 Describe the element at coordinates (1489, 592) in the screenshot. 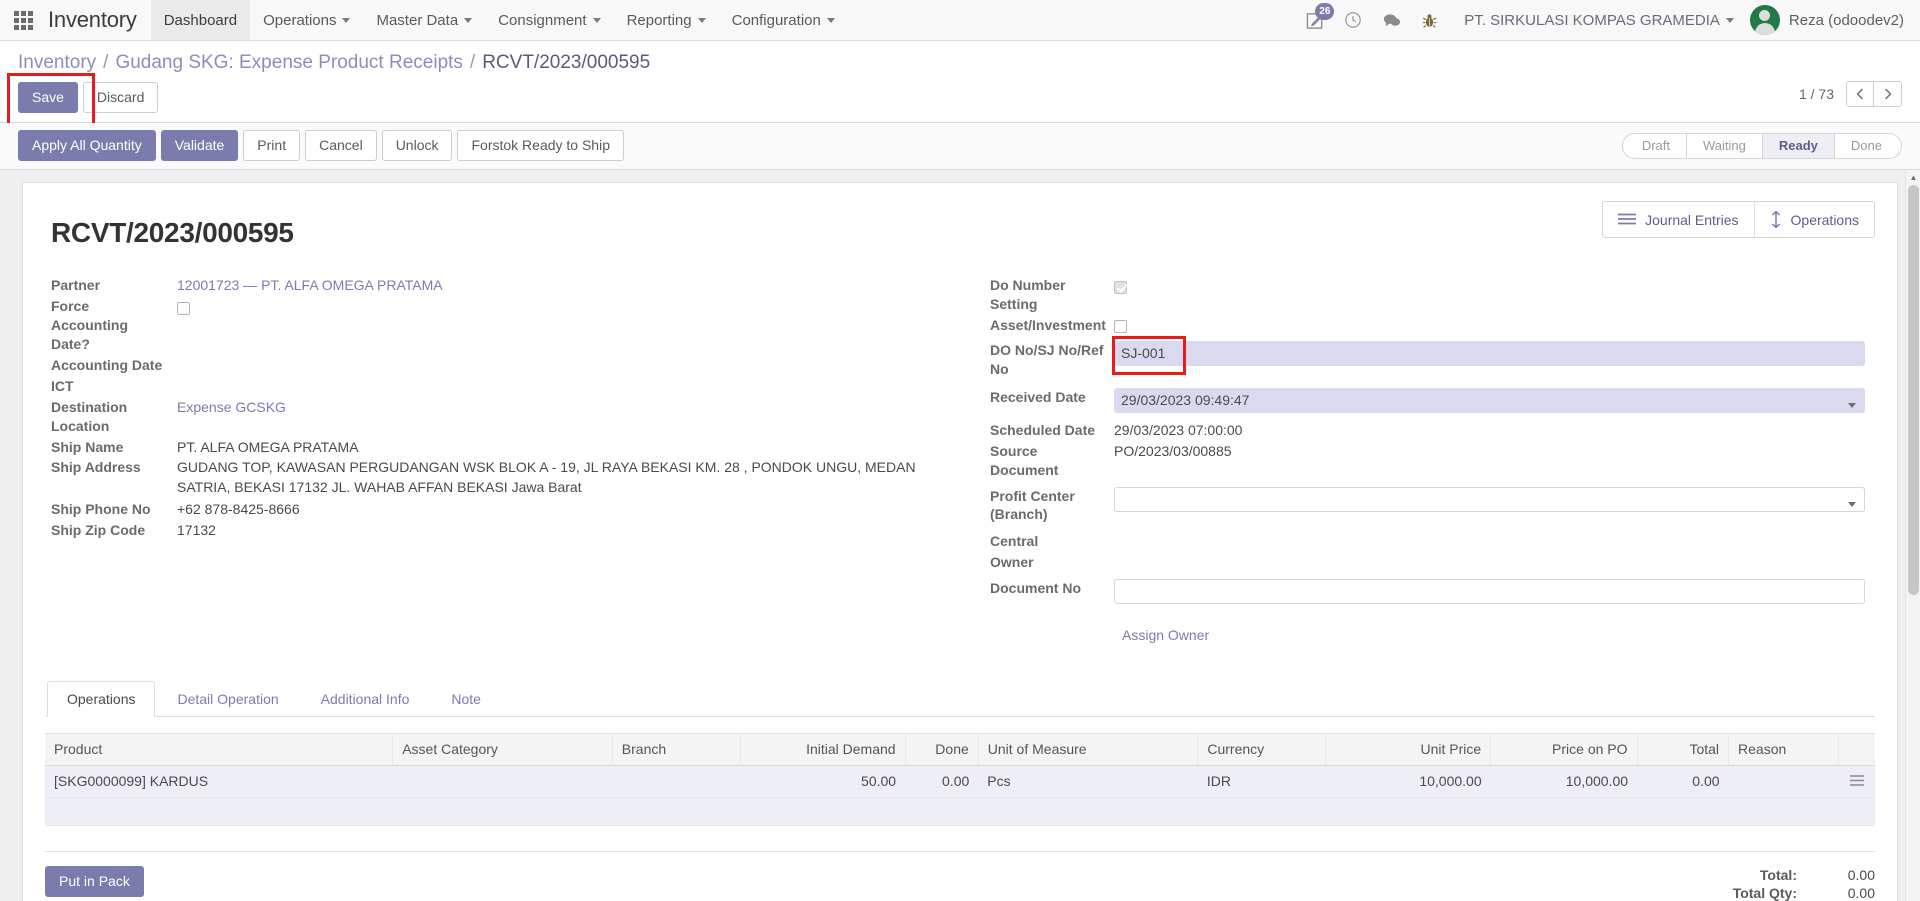

I see `document-no-input` at that location.